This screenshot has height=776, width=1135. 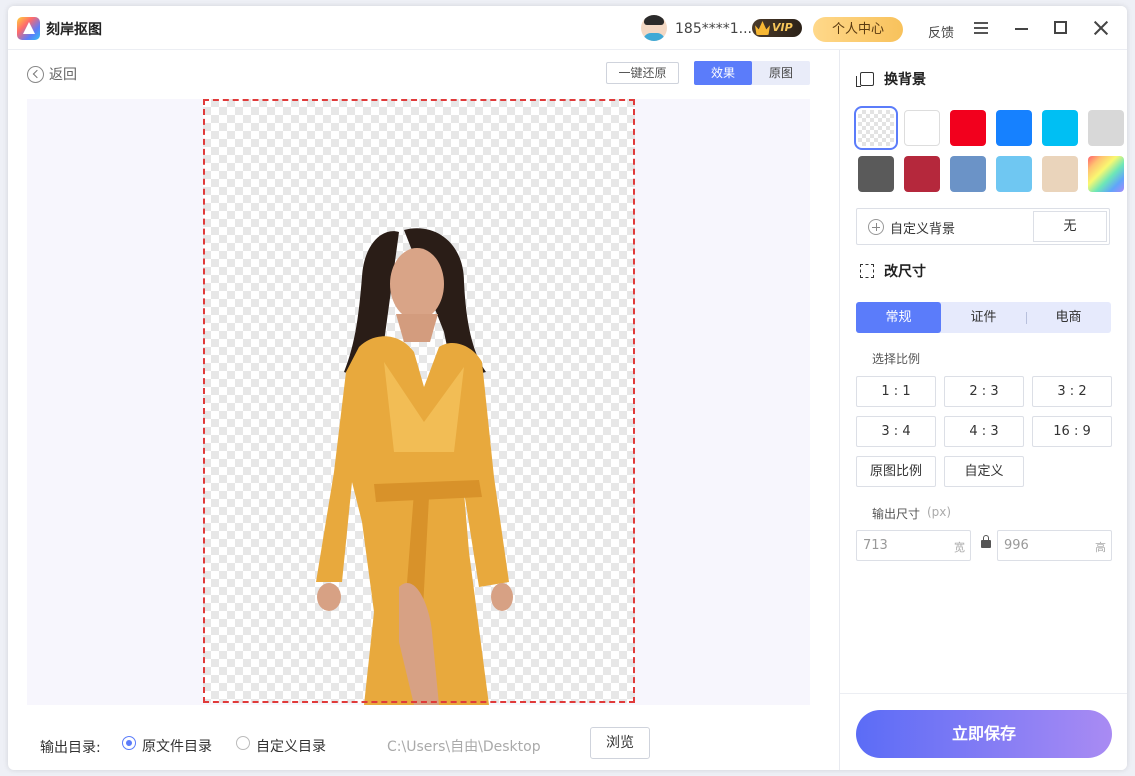 I want to click on ratio-4-3-button: 4 : 3, so click(x=984, y=431).